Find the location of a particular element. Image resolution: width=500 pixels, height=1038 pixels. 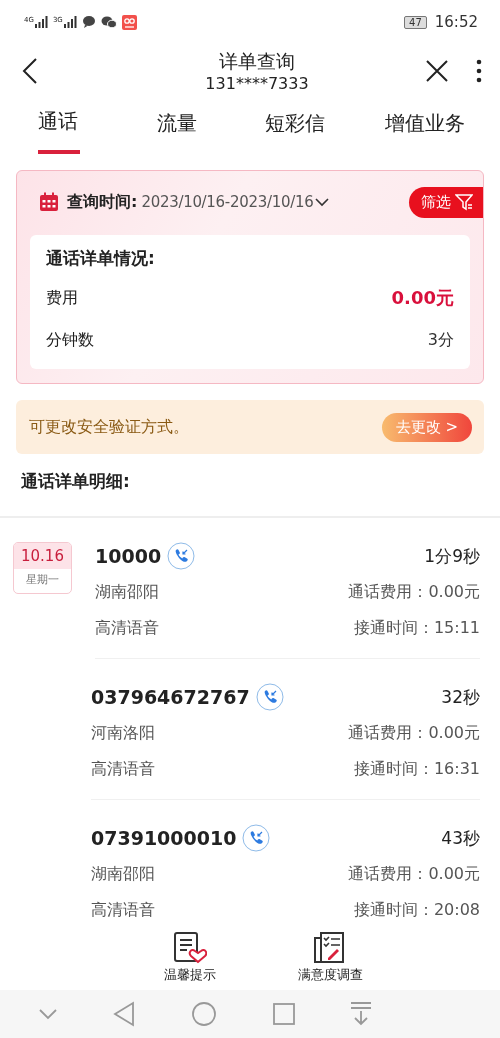

page-title: 详单查询 is located at coordinates (257, 61).